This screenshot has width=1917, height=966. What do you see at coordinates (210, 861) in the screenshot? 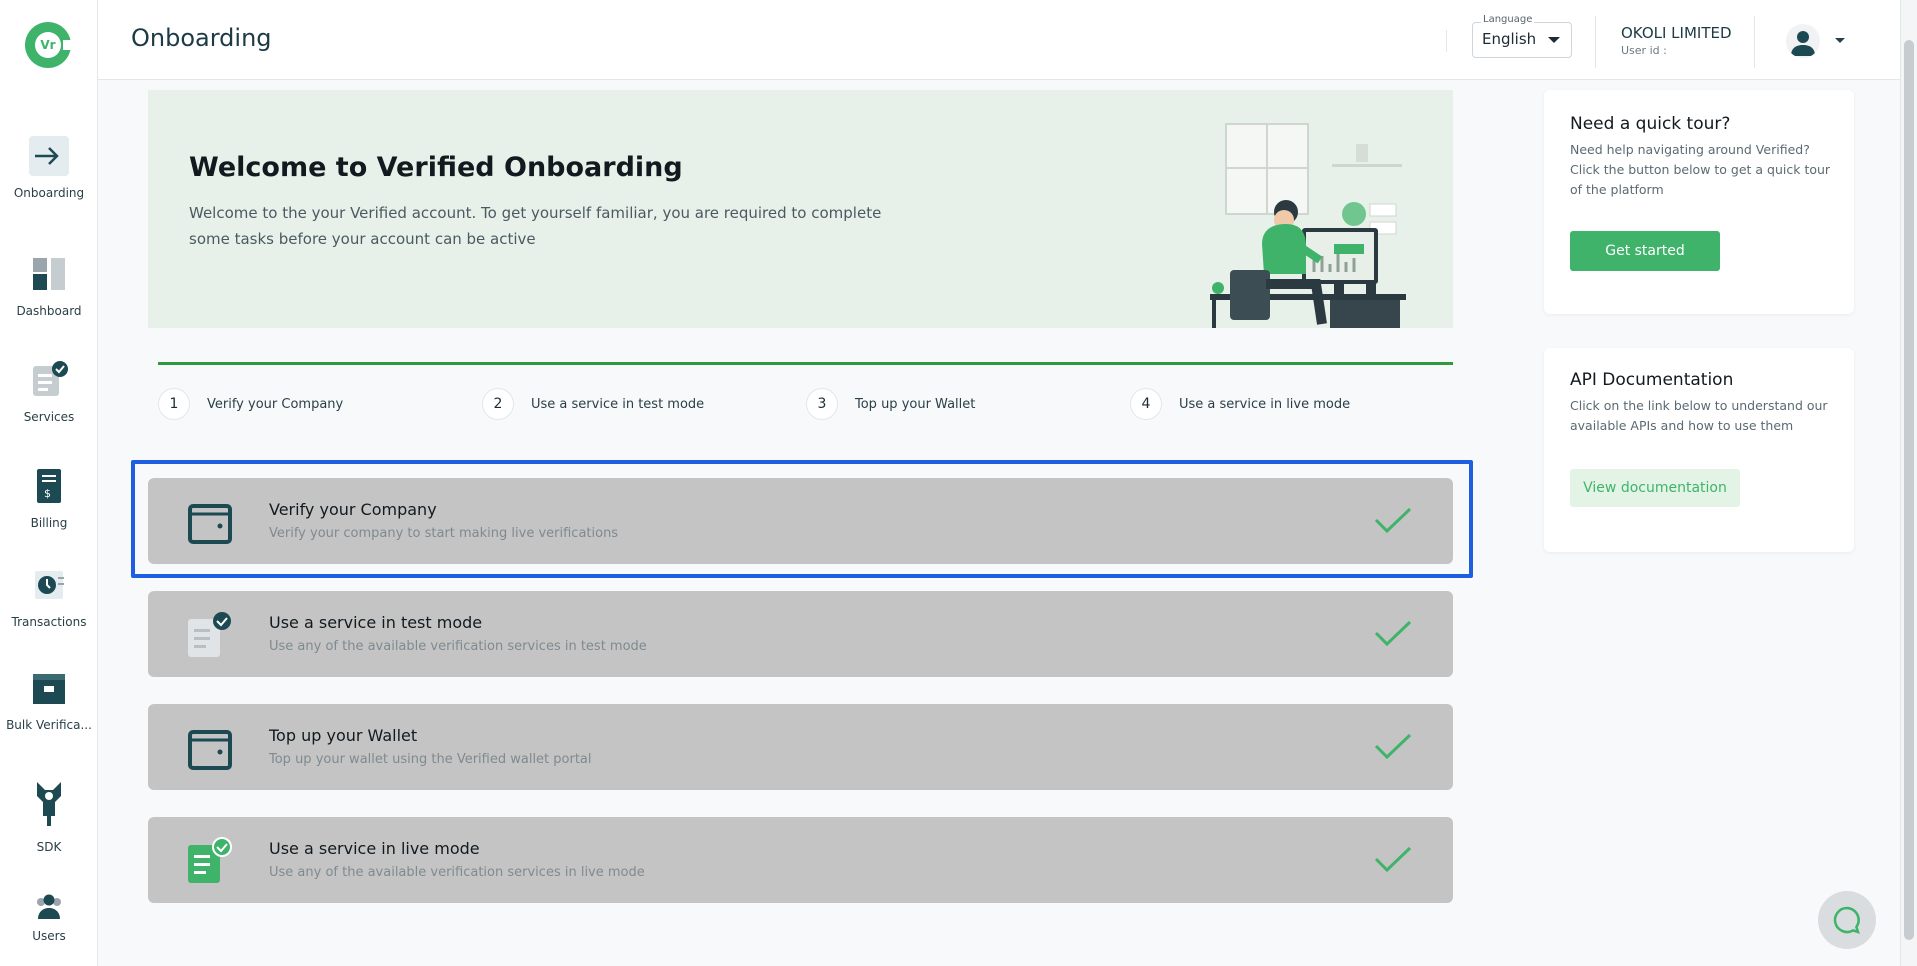
I see `live-service-icon` at bounding box center [210, 861].